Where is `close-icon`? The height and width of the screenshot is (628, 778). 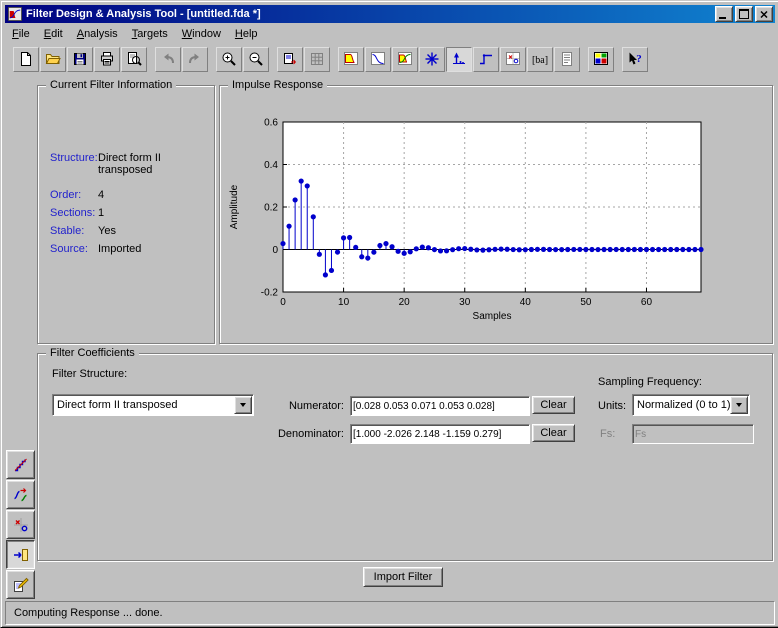 close-icon is located at coordinates (764, 14).